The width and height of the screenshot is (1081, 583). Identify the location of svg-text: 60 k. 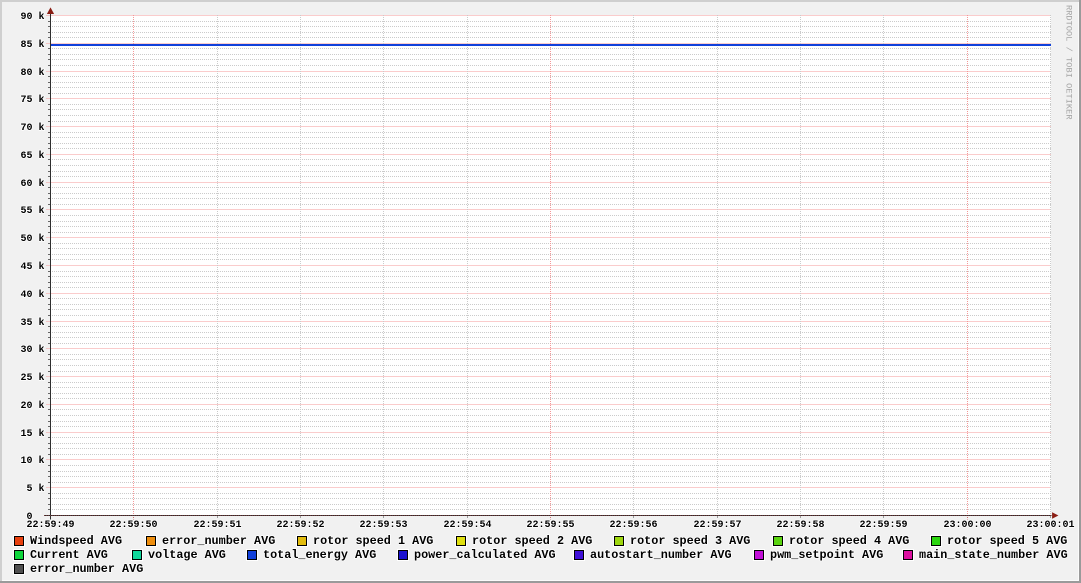
(32, 184).